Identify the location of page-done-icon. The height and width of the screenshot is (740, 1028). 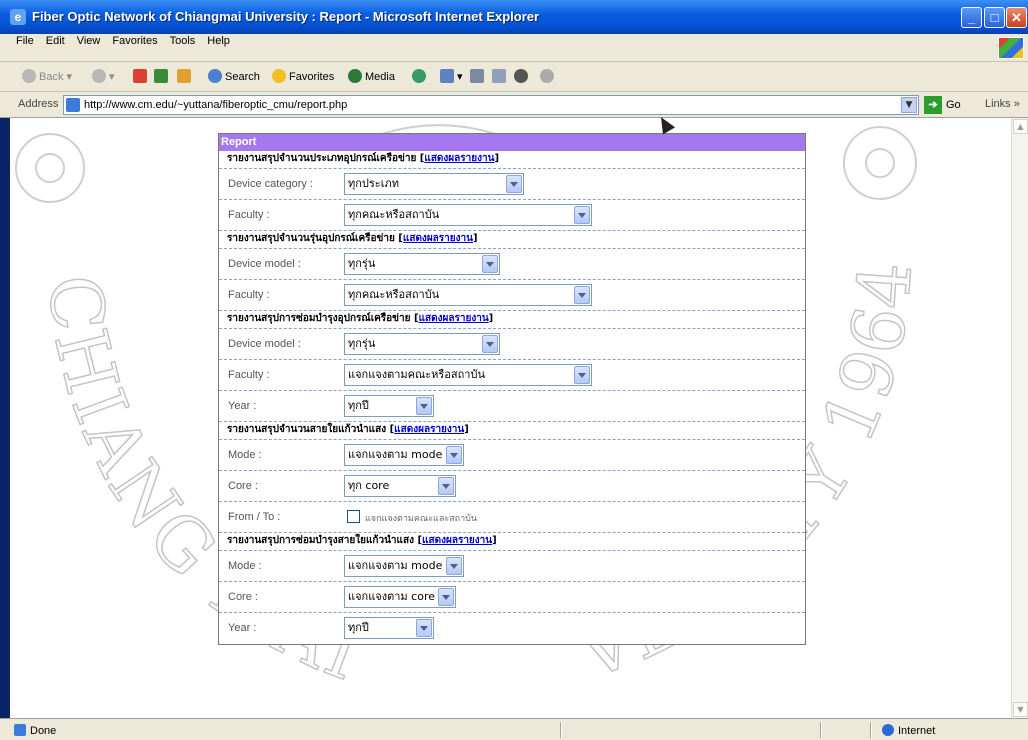
(20, 730).